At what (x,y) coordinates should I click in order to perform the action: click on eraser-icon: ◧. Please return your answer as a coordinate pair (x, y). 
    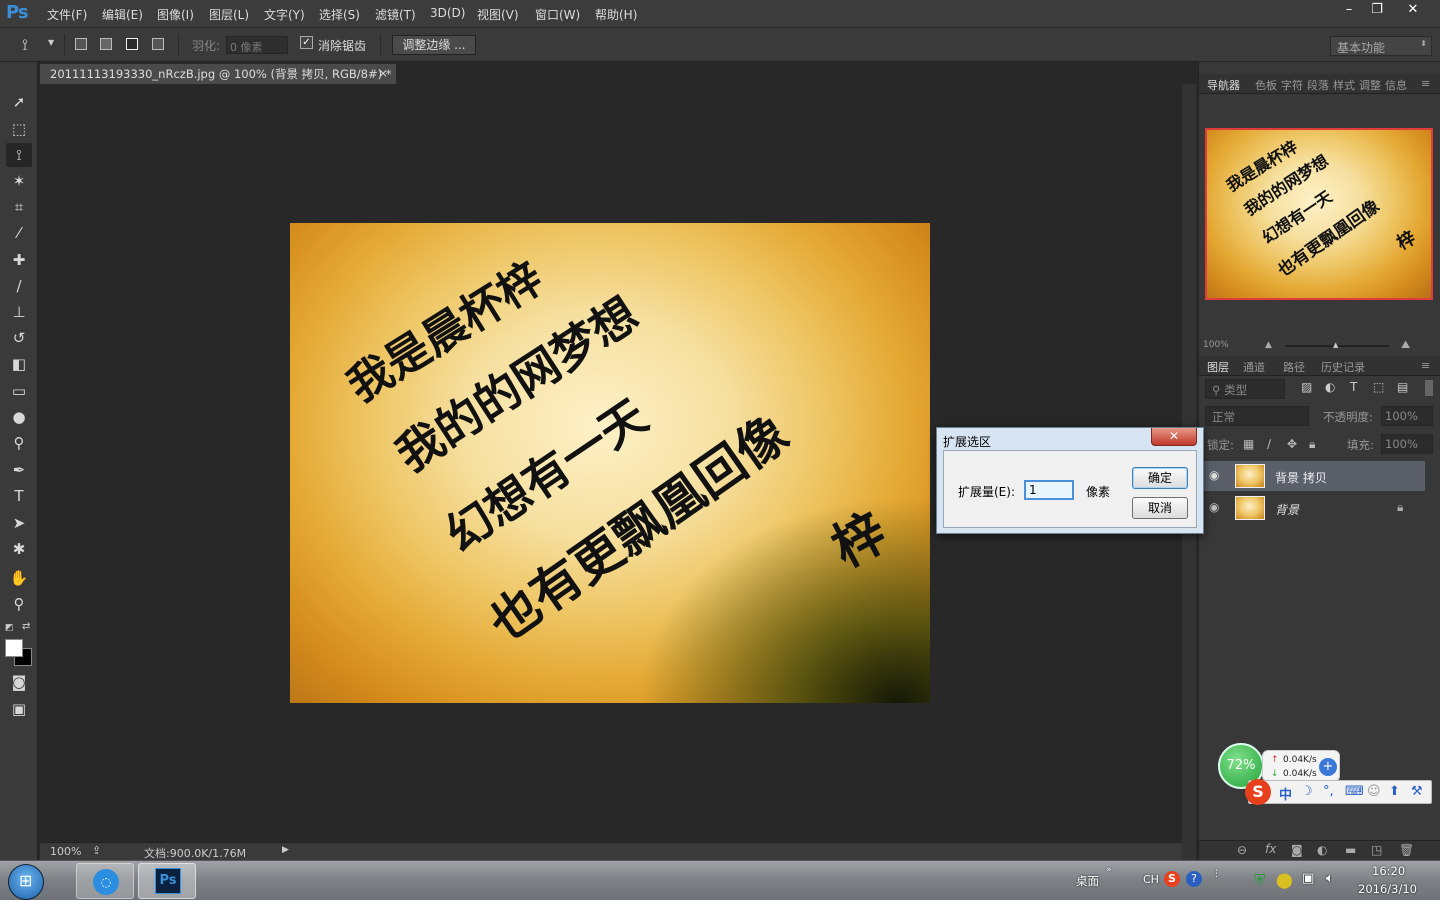
    Looking at the image, I should click on (19, 364).